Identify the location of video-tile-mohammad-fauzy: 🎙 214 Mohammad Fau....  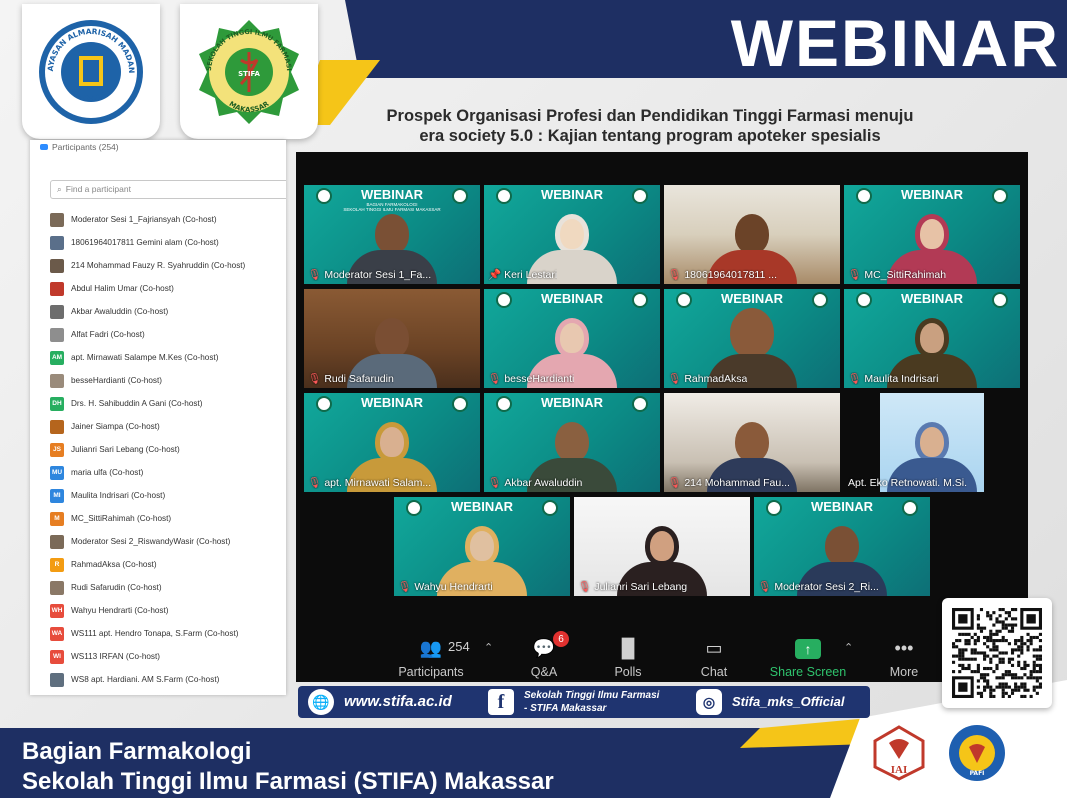
(752, 442).